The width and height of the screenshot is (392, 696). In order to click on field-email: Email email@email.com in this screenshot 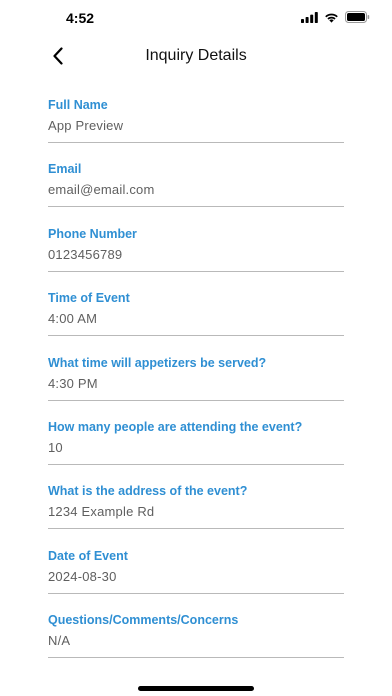, I will do `click(196, 193)`.